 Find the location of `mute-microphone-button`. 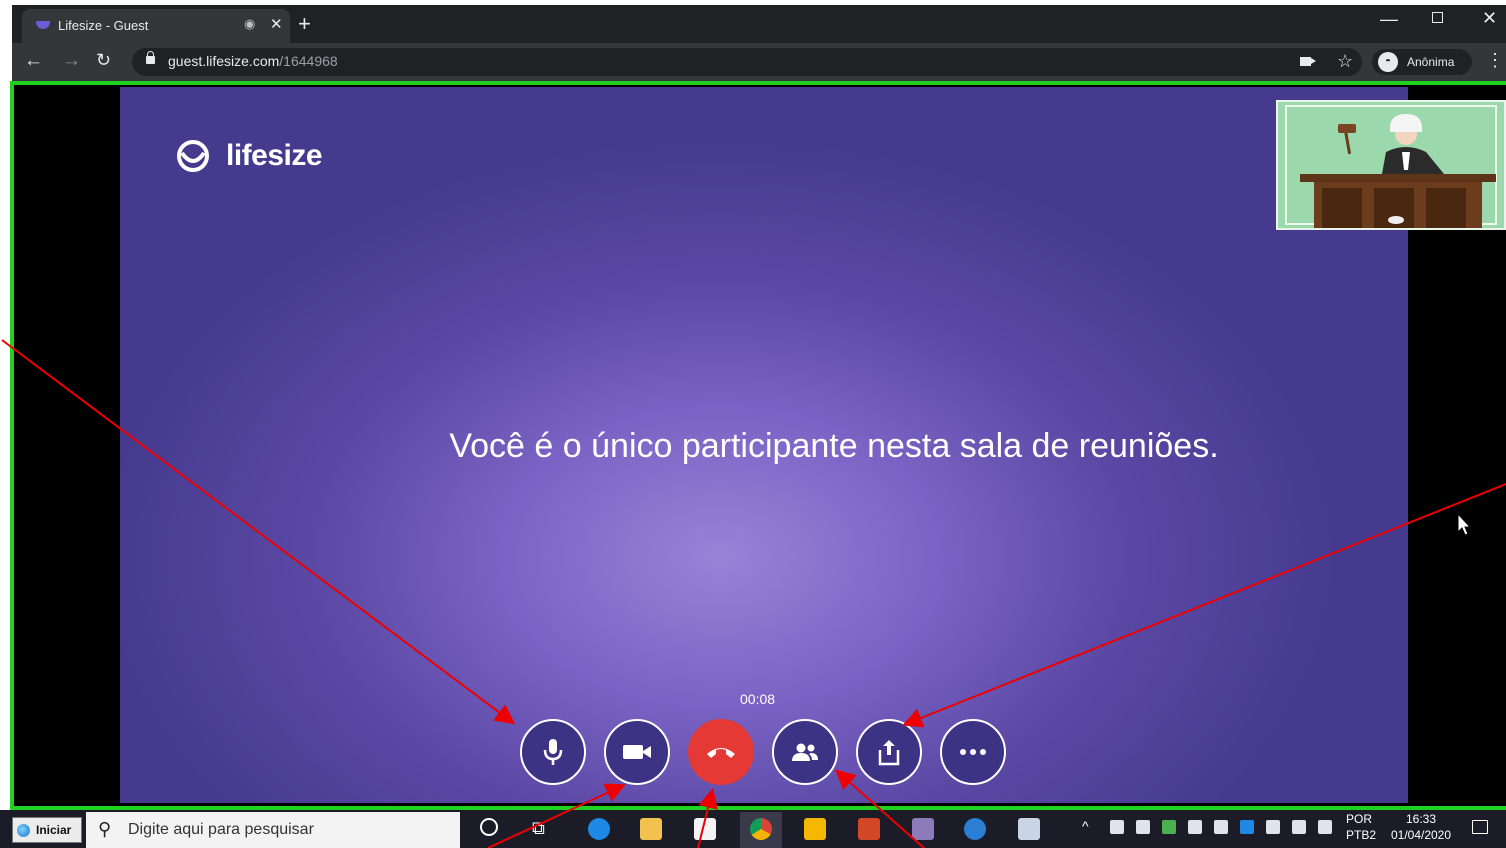

mute-microphone-button is located at coordinates (553, 752).